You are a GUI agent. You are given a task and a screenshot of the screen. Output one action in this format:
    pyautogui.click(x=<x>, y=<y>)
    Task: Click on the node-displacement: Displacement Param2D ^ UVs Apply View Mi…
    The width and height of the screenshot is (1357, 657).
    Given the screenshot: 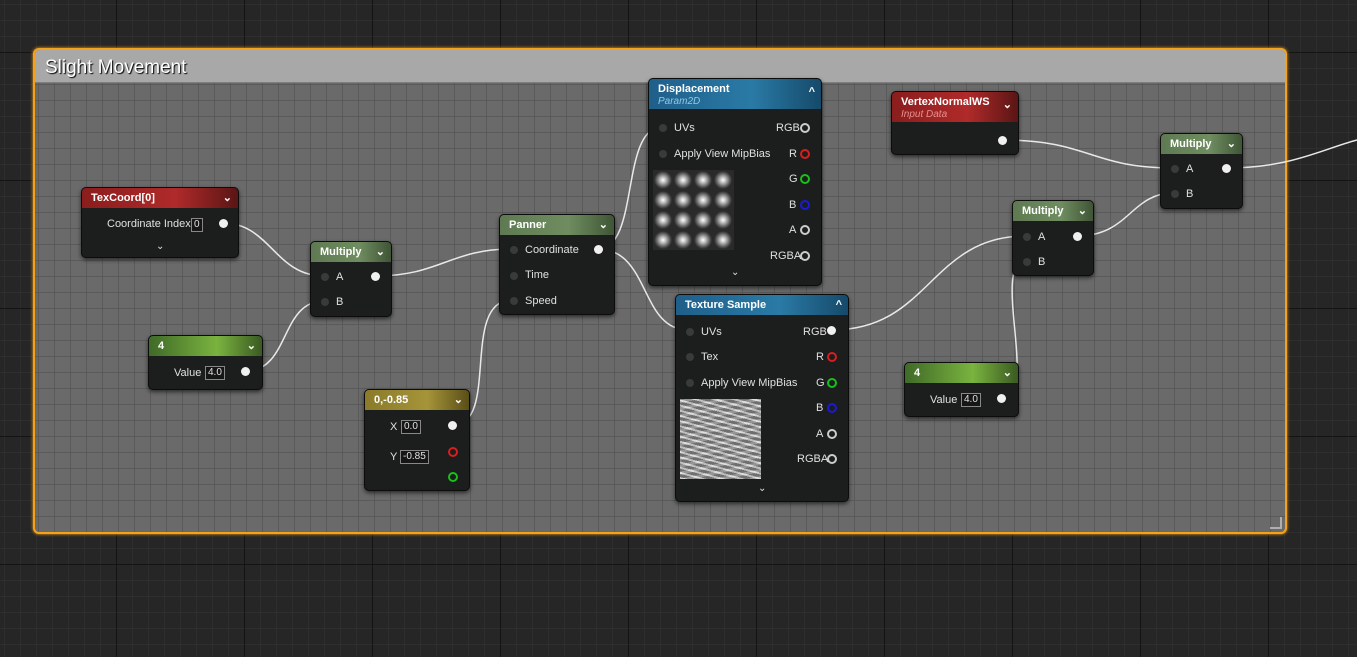 What is the action you would take?
    pyautogui.click(x=735, y=182)
    